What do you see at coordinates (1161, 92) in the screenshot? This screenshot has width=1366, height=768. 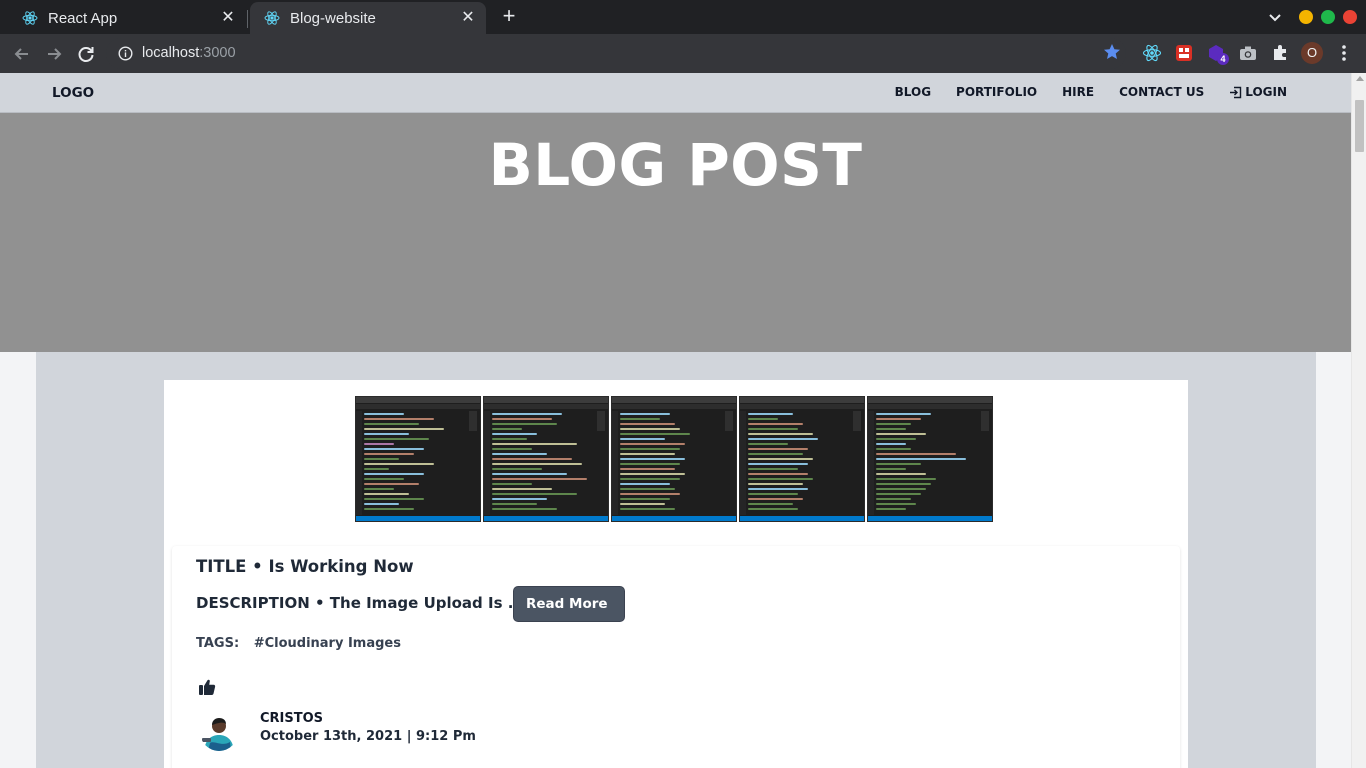 I see `nav-contact-link: CONTACT US` at bounding box center [1161, 92].